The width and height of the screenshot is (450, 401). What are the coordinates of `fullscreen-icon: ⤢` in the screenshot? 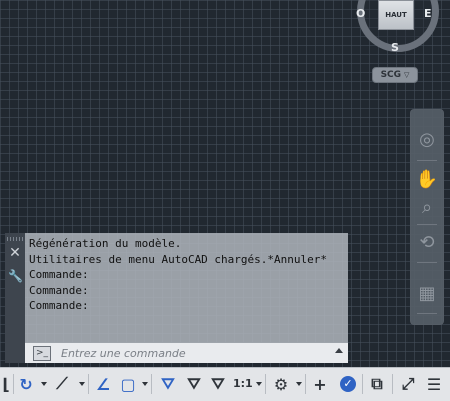 It's located at (408, 384).